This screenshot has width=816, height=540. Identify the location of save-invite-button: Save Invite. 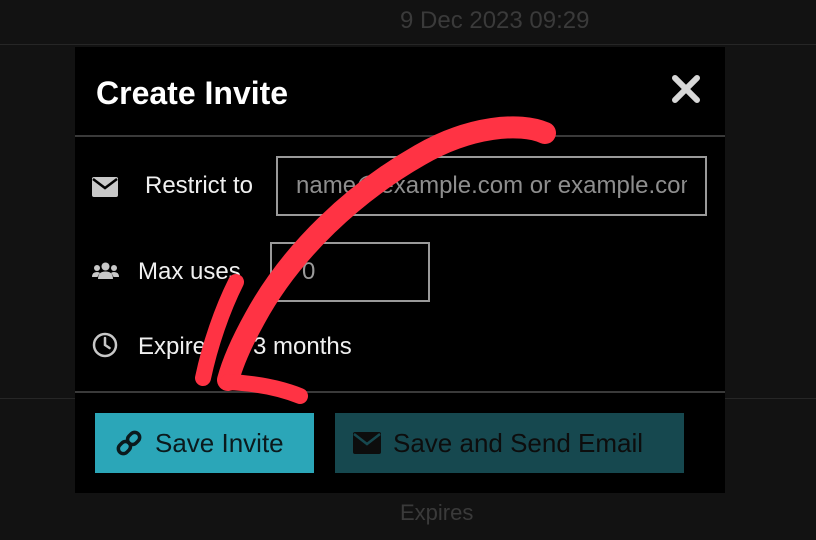
(204, 443).